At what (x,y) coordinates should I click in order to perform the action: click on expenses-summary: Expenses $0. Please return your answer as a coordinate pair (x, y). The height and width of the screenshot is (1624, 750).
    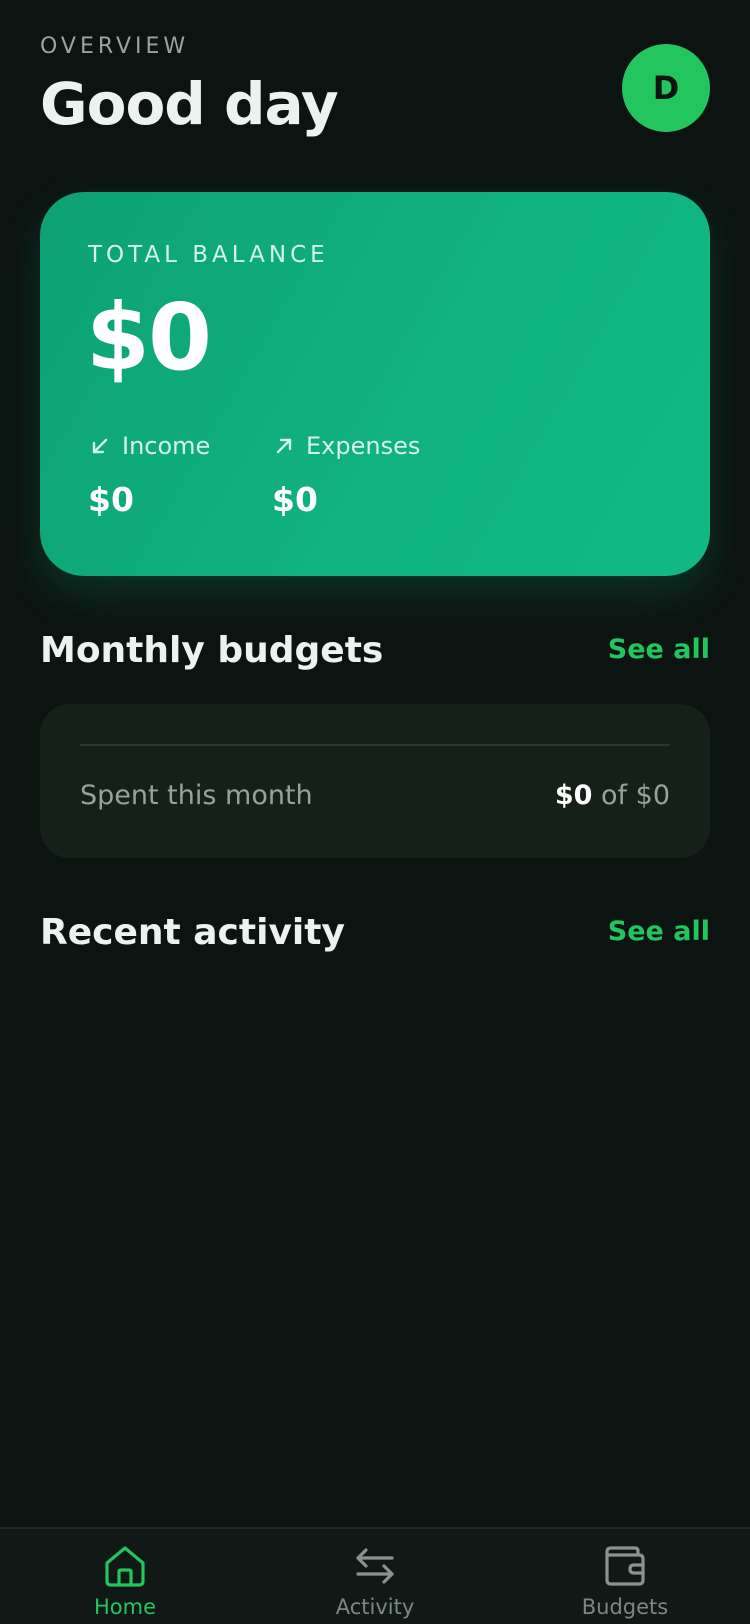
    Looking at the image, I should click on (346, 475).